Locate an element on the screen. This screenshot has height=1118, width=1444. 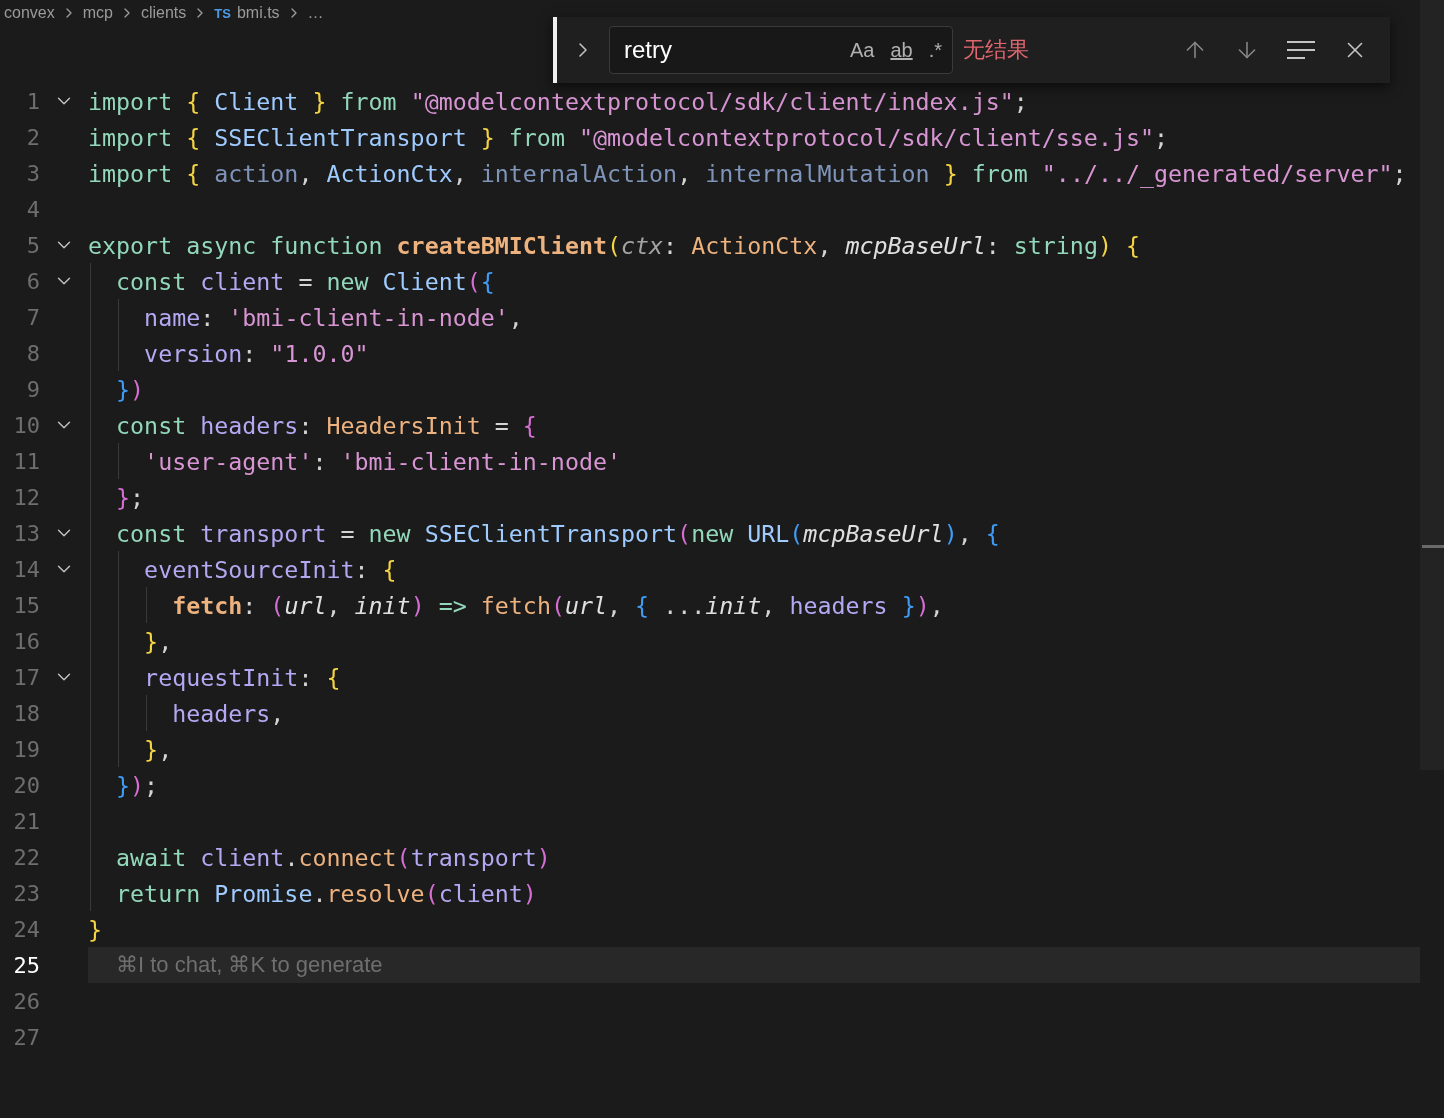
line-number: 24 is located at coordinates (26, 929).